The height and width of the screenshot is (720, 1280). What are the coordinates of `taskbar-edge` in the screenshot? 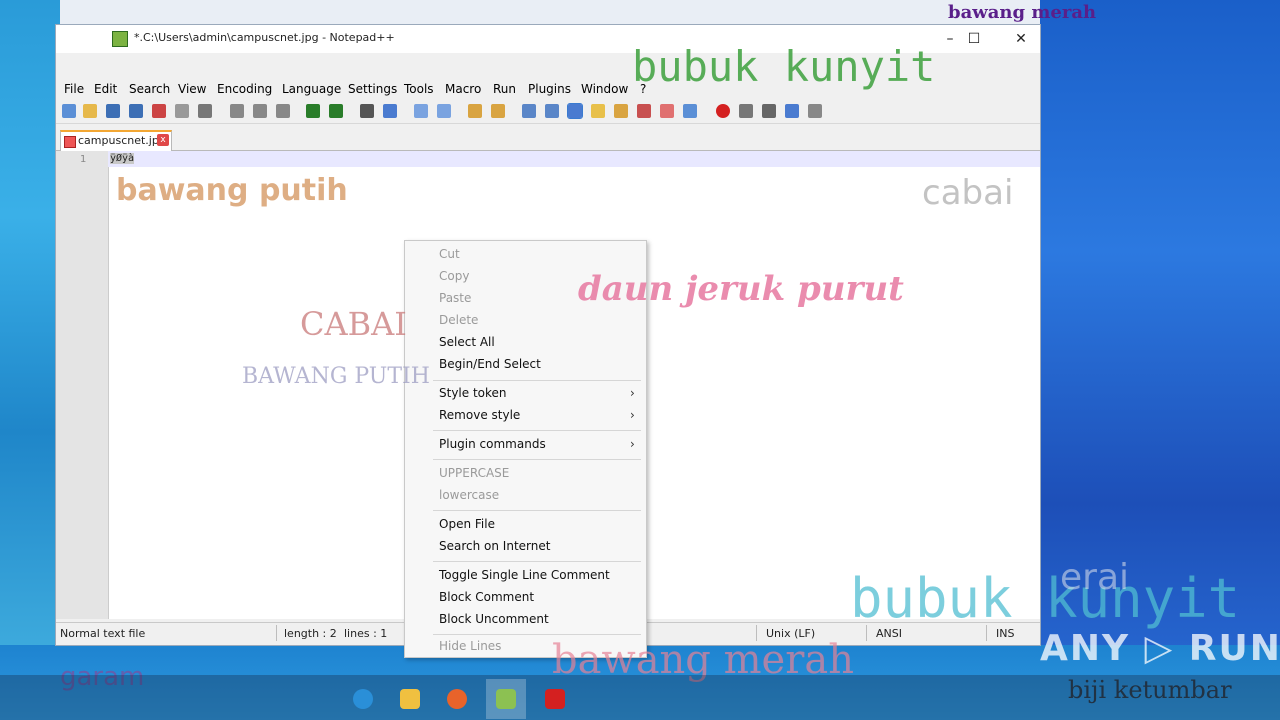 It's located at (363, 699).